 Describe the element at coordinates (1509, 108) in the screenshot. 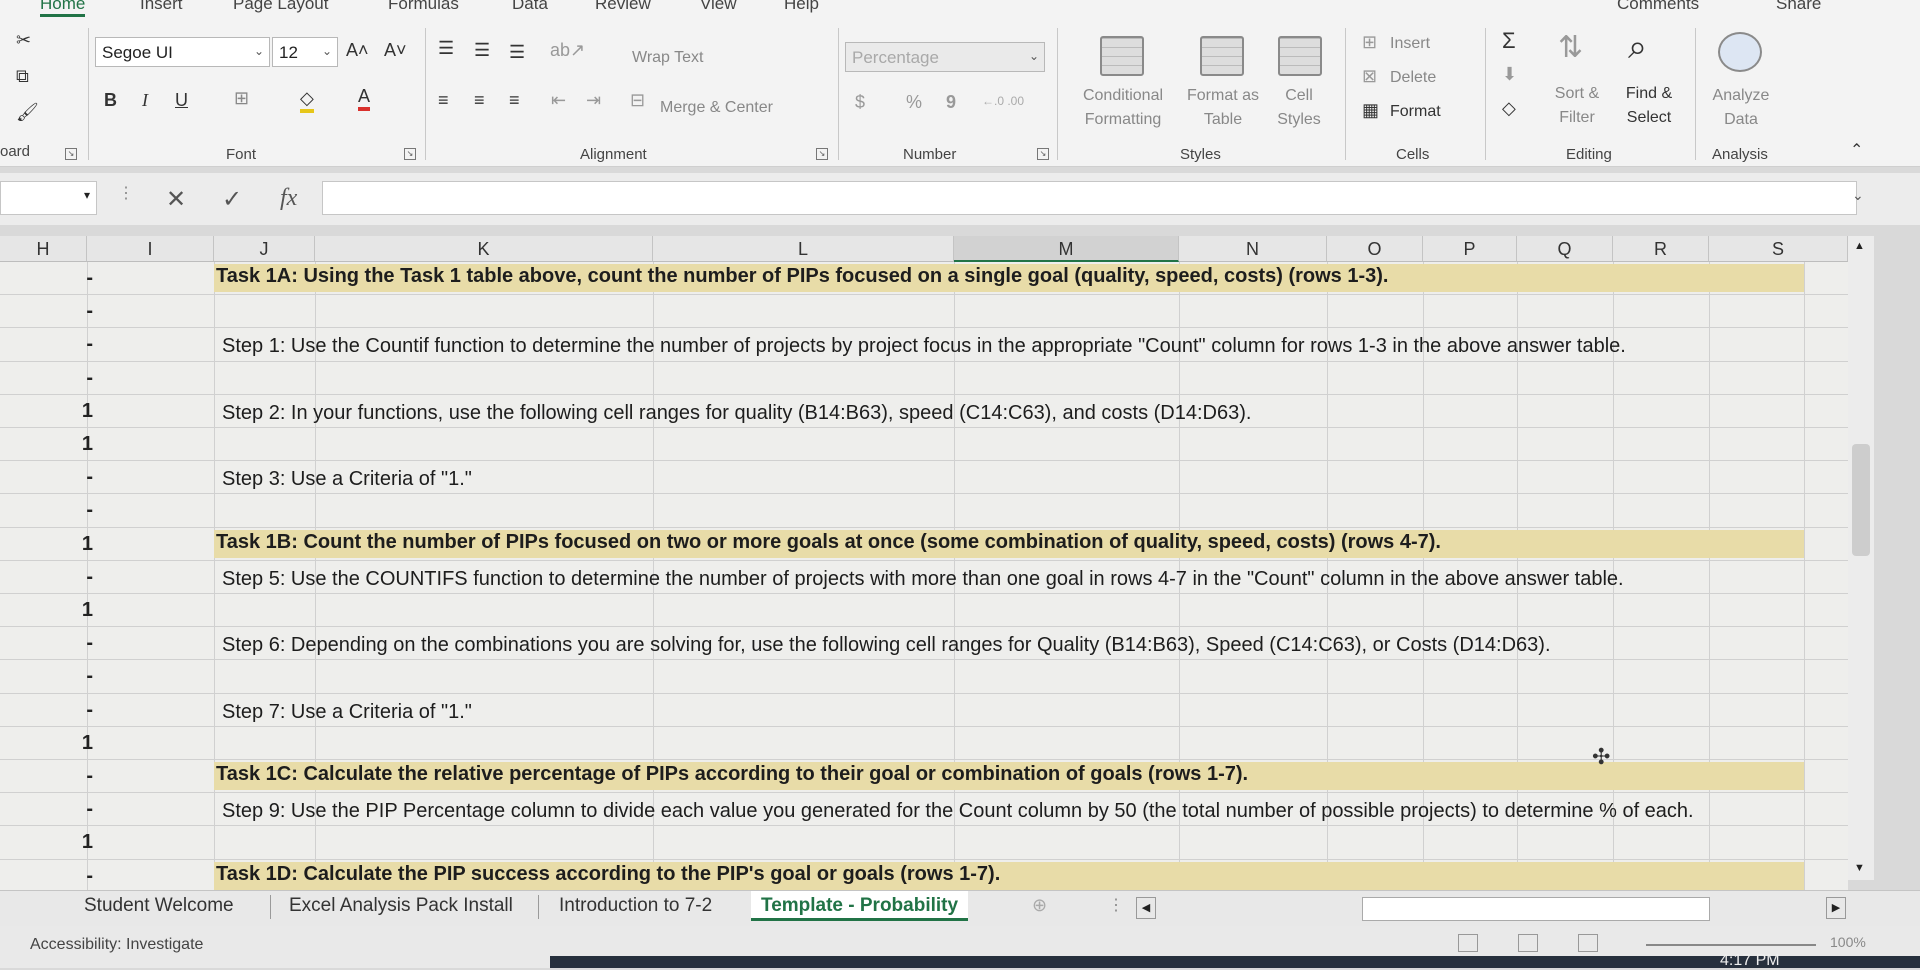

I see `clear-icon: ◇` at that location.